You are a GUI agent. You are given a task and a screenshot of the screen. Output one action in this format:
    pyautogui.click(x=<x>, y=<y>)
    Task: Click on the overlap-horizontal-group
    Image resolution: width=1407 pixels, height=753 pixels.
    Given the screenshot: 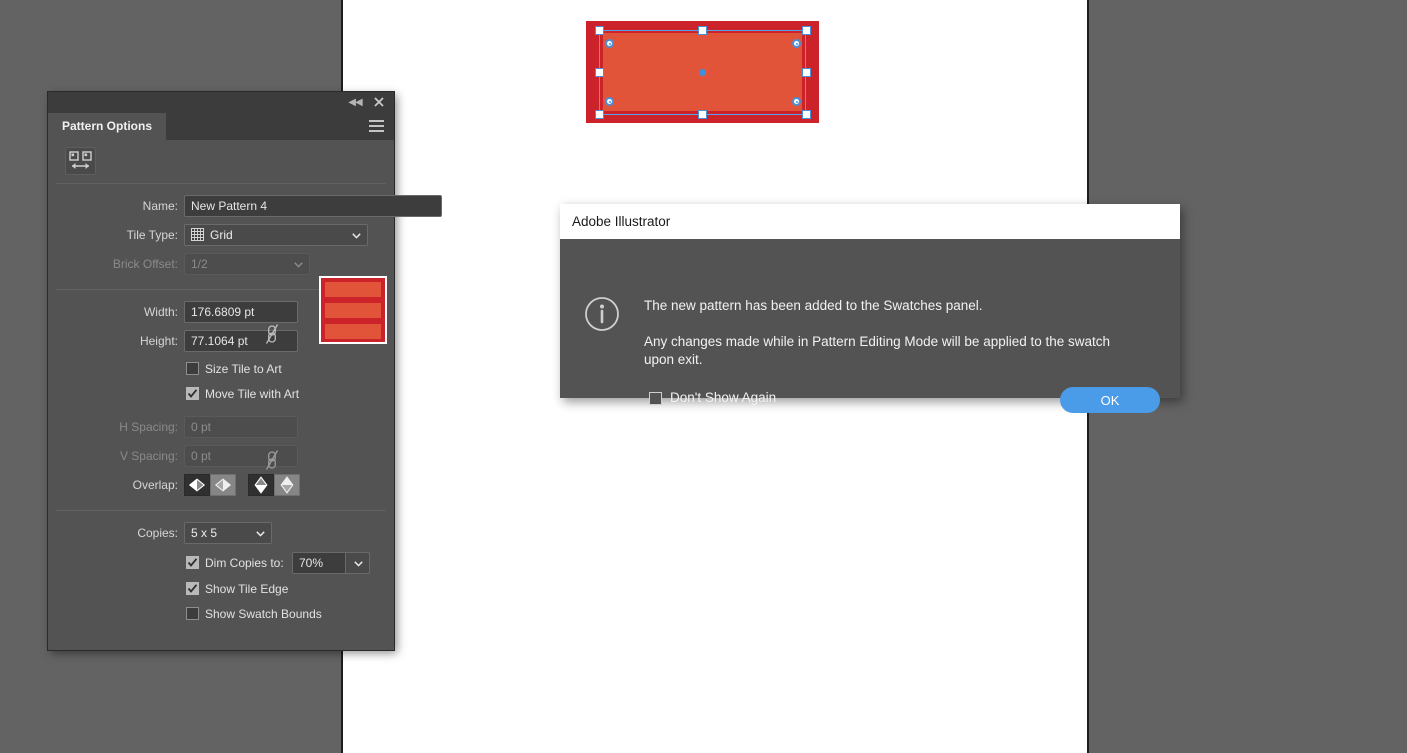 What is the action you would take?
    pyautogui.click(x=215, y=485)
    